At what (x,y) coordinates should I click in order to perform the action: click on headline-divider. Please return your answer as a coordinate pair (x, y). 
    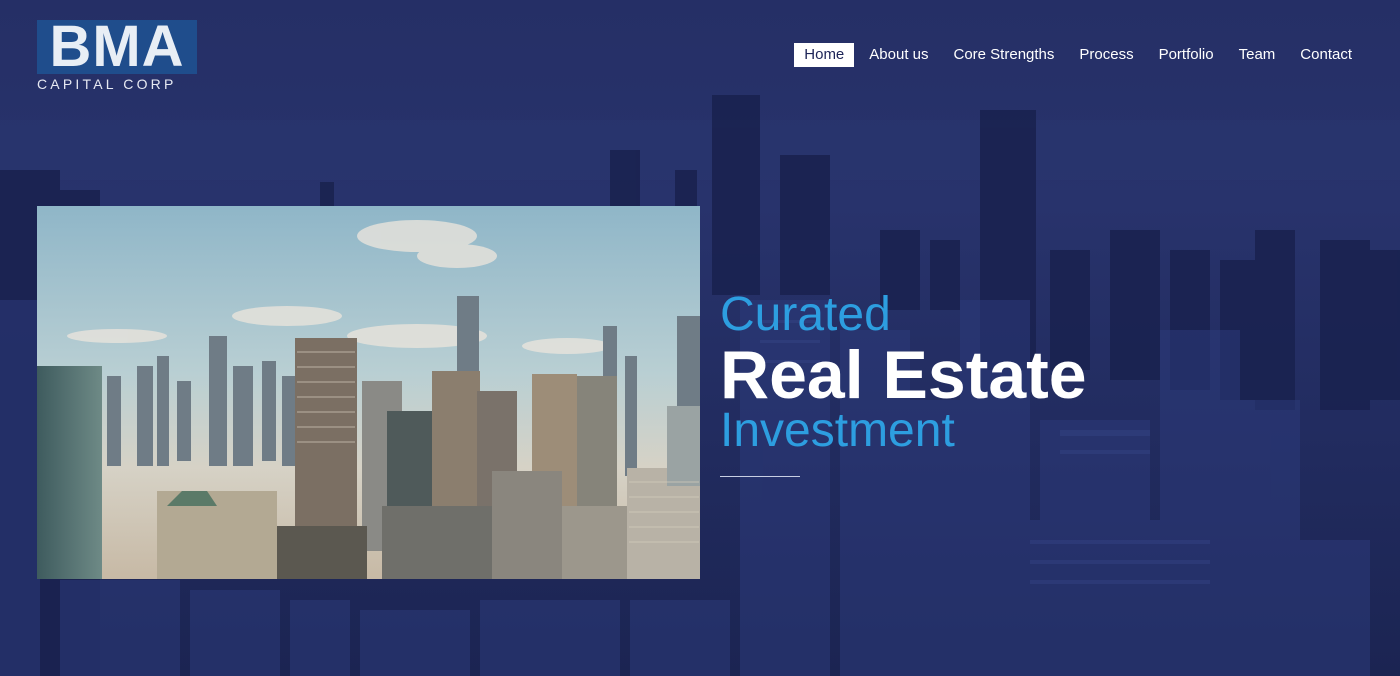
    Looking at the image, I should click on (760, 476).